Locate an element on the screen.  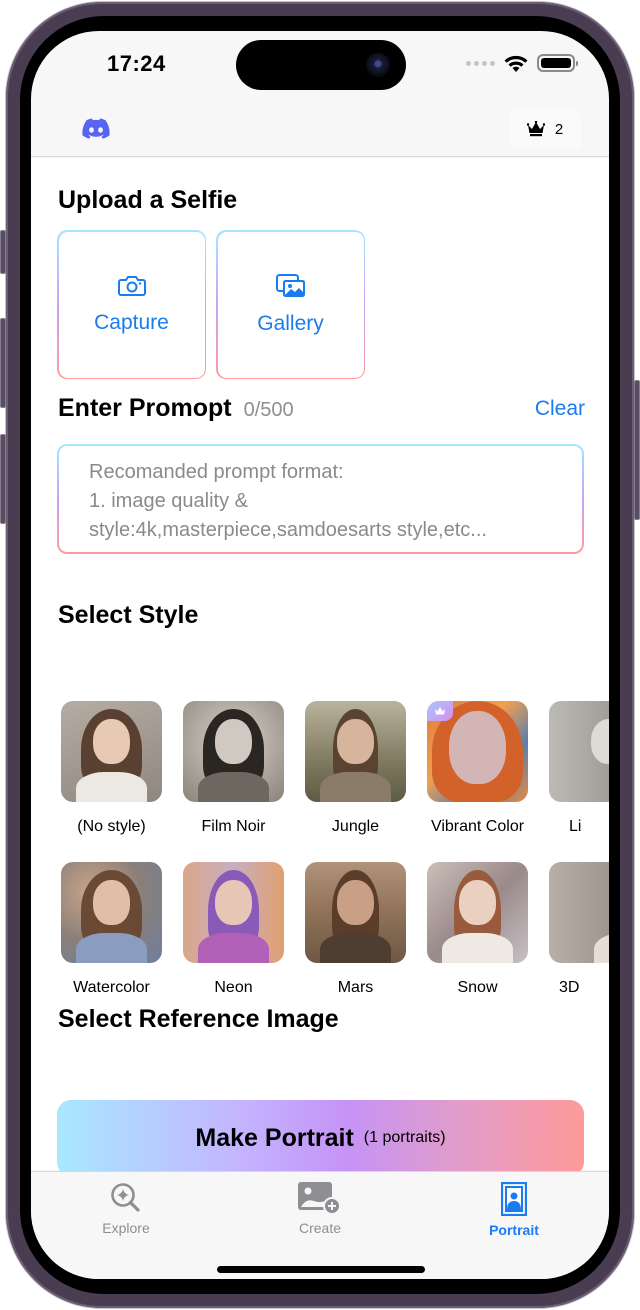
tab-bar: Explore Create Portrait is located at coordinates (320, 1225).